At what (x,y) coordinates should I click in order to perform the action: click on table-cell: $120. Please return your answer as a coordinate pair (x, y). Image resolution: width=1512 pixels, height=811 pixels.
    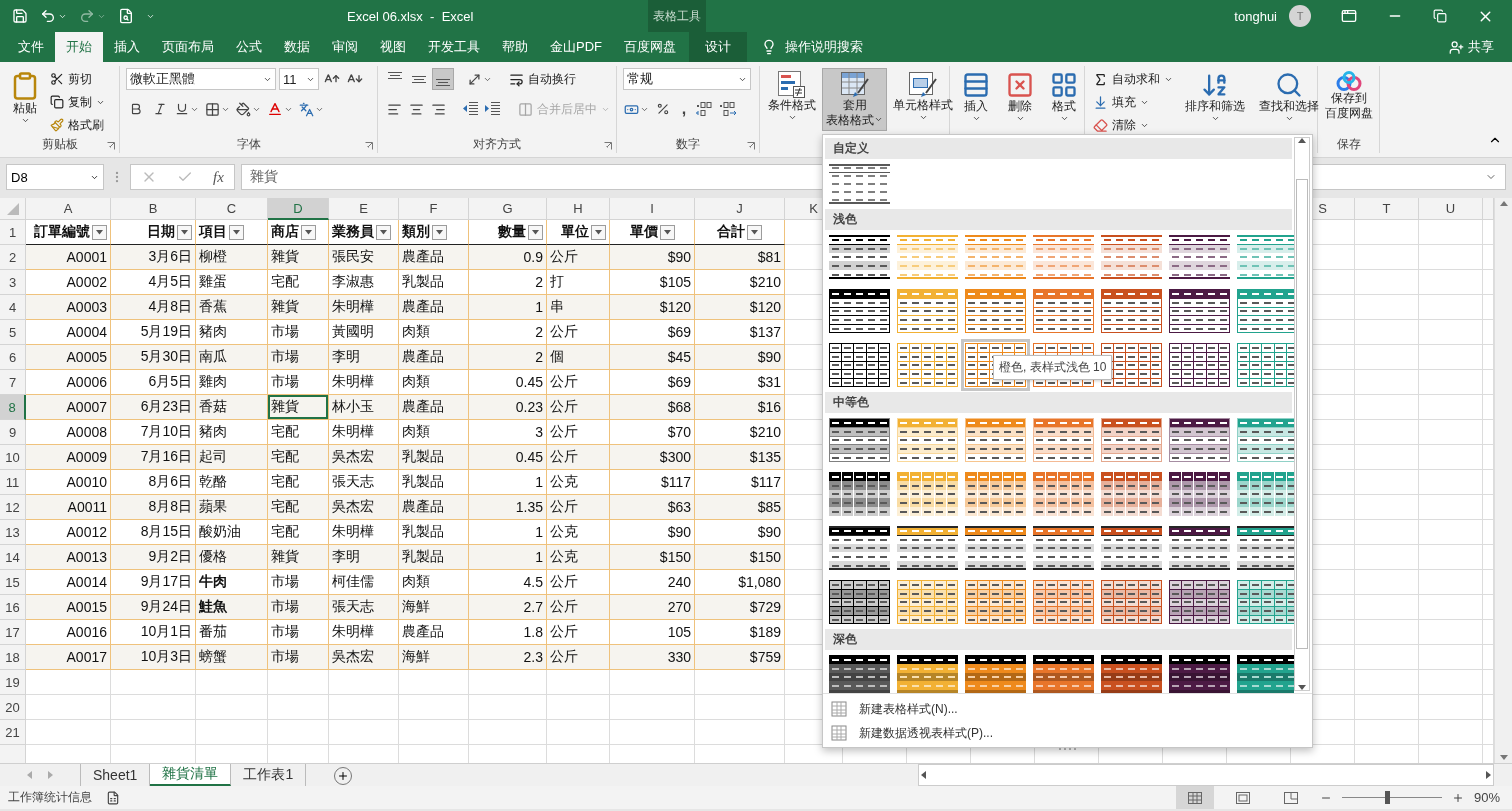
    Looking at the image, I should click on (740, 307).